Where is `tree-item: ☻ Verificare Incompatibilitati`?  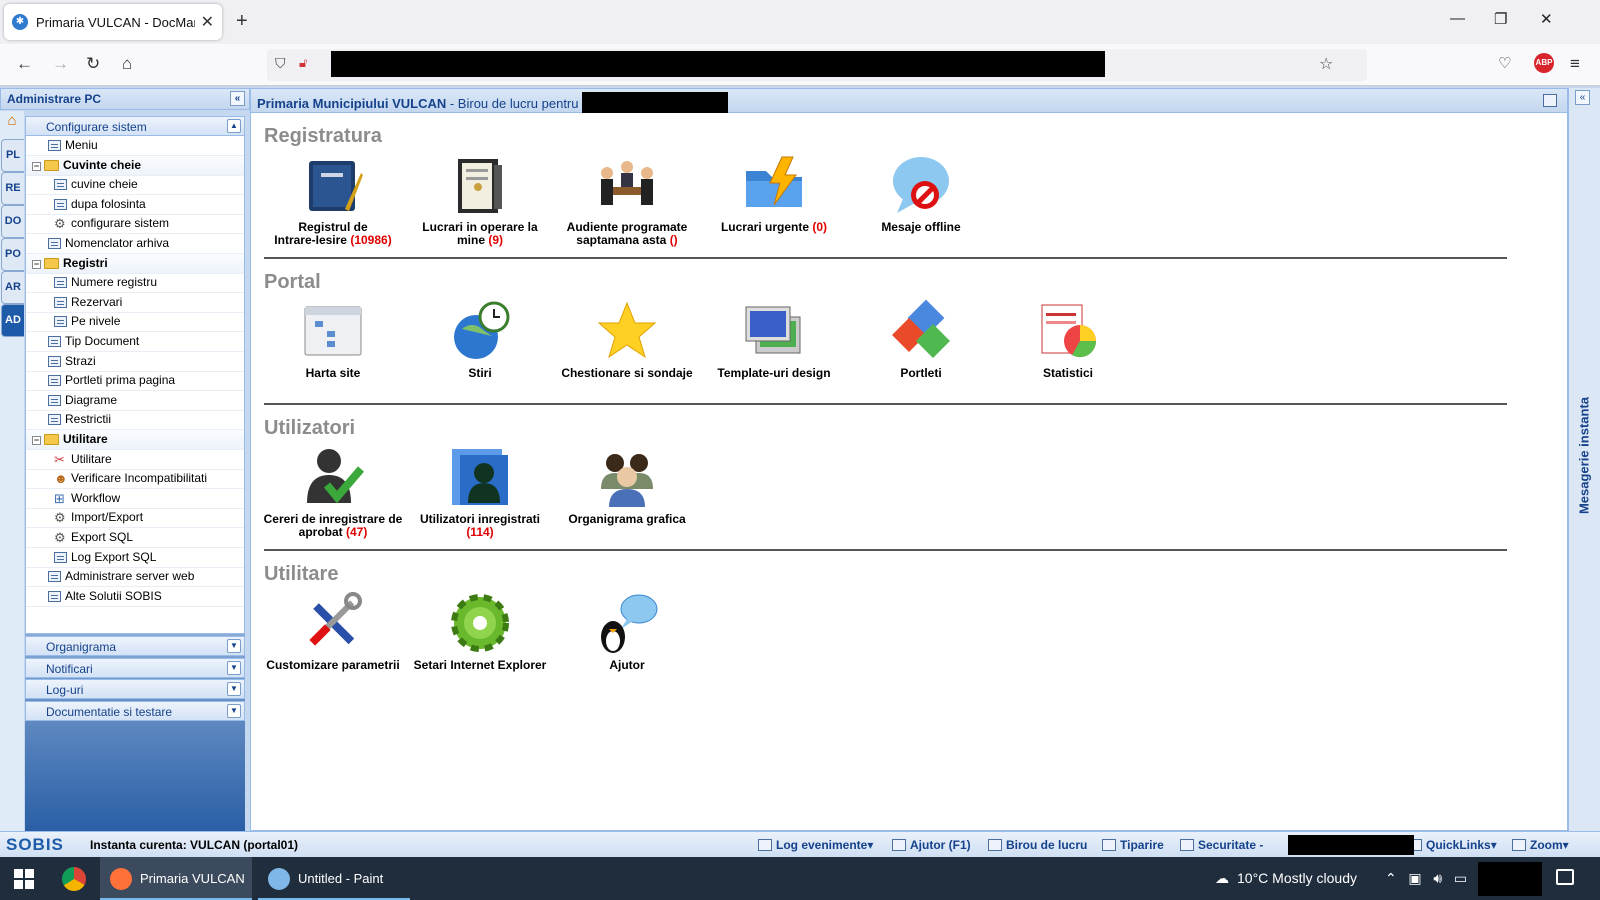 tree-item: ☻ Verificare Incompatibilitati is located at coordinates (135, 479).